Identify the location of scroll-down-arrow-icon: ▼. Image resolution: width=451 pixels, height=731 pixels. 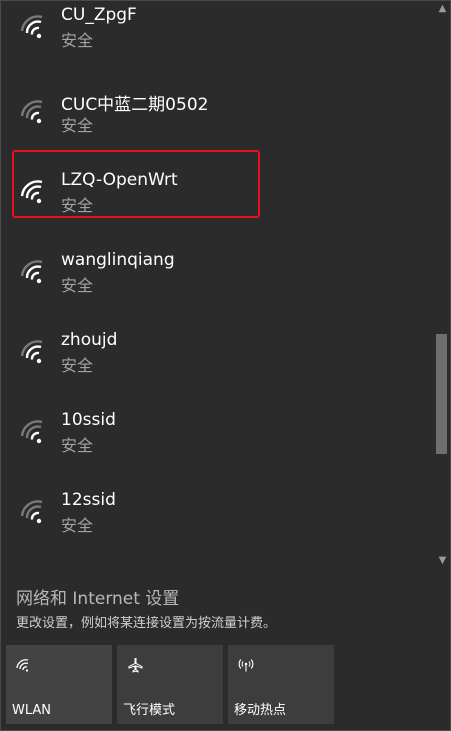
(442, 561).